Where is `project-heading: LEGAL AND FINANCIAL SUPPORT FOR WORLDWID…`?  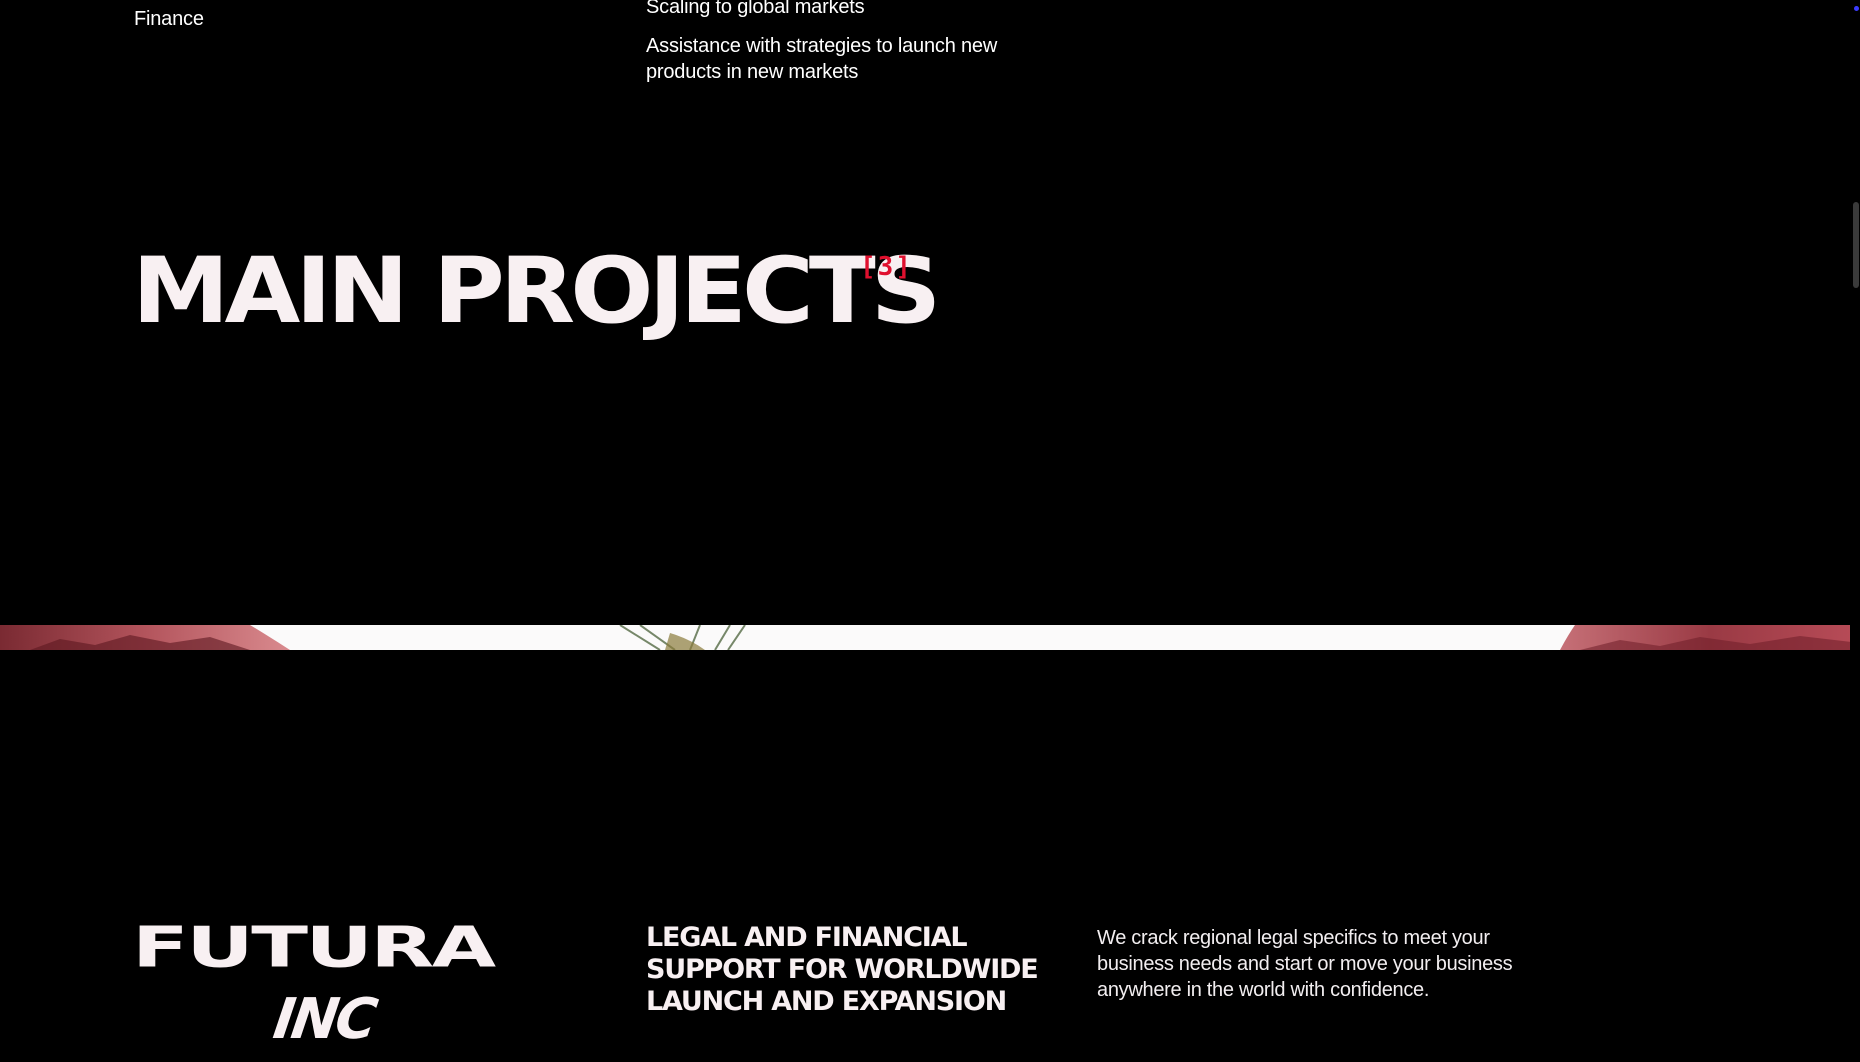 project-heading: LEGAL AND FINANCIAL SUPPORT FOR WORLDWID… is located at coordinates (842, 969).